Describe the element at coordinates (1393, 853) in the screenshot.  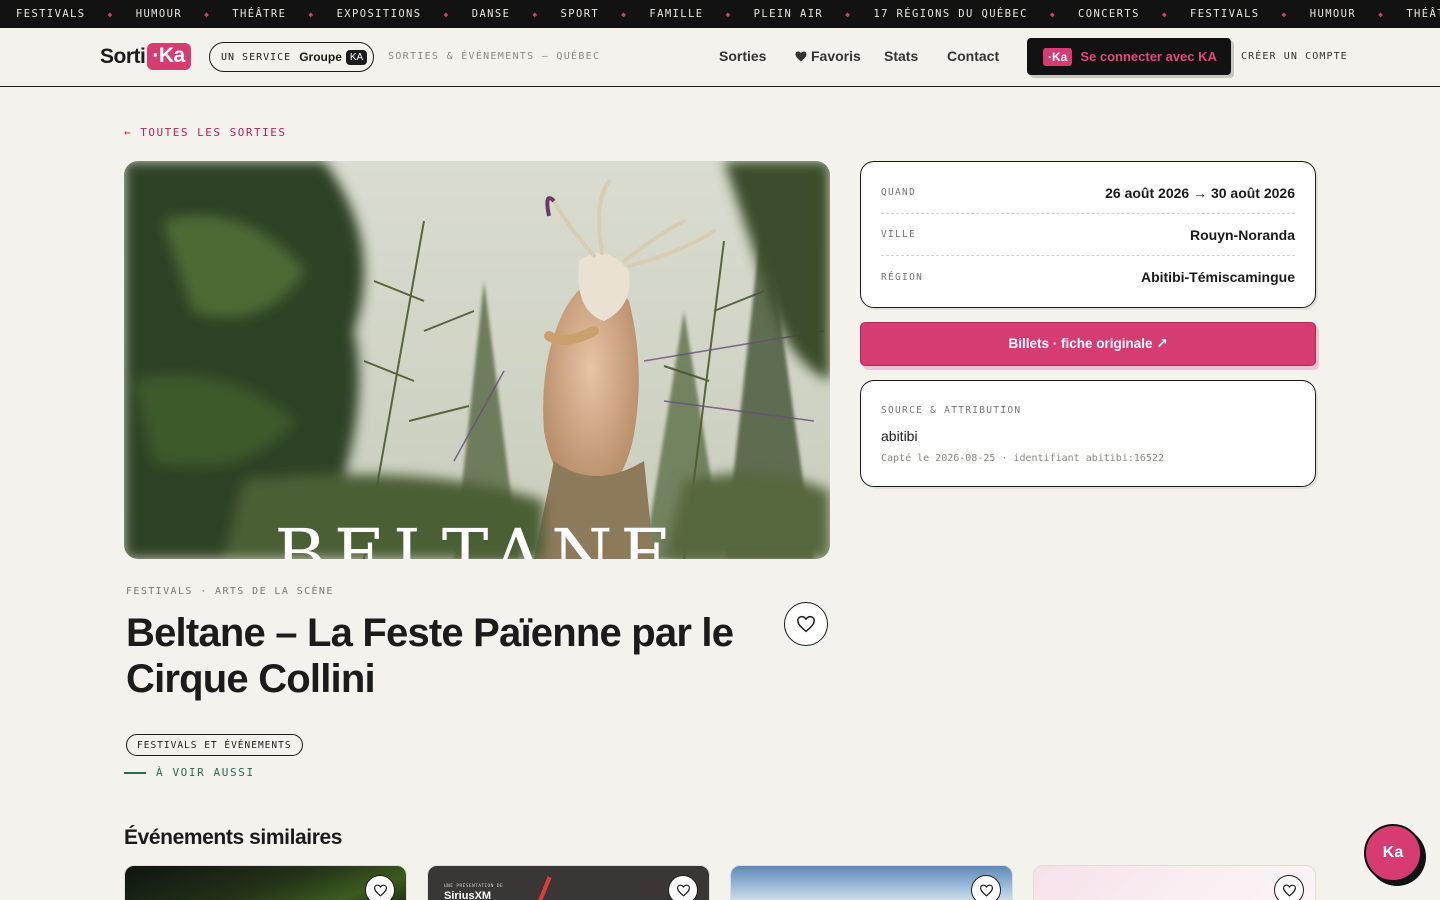
I see `ka-assistant-button: Ka` at that location.